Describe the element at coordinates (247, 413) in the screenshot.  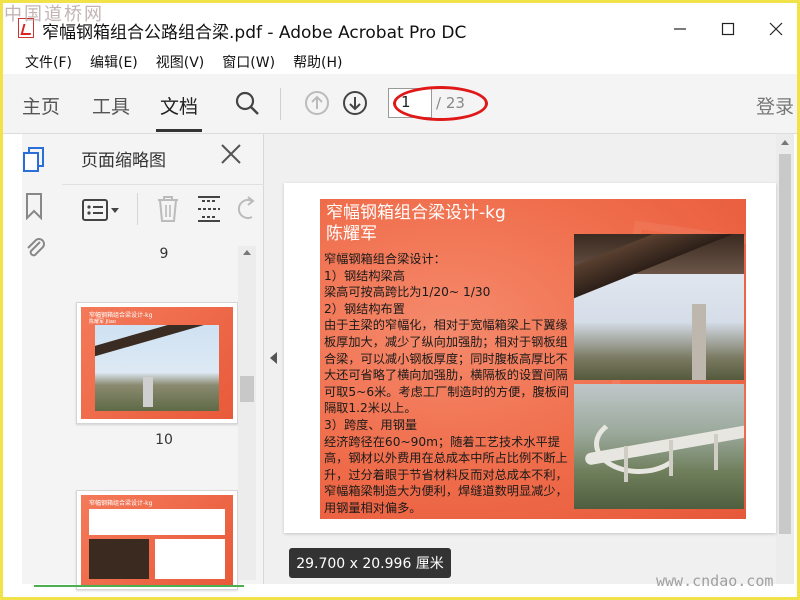
I see `thumbnails-scrollbar` at that location.